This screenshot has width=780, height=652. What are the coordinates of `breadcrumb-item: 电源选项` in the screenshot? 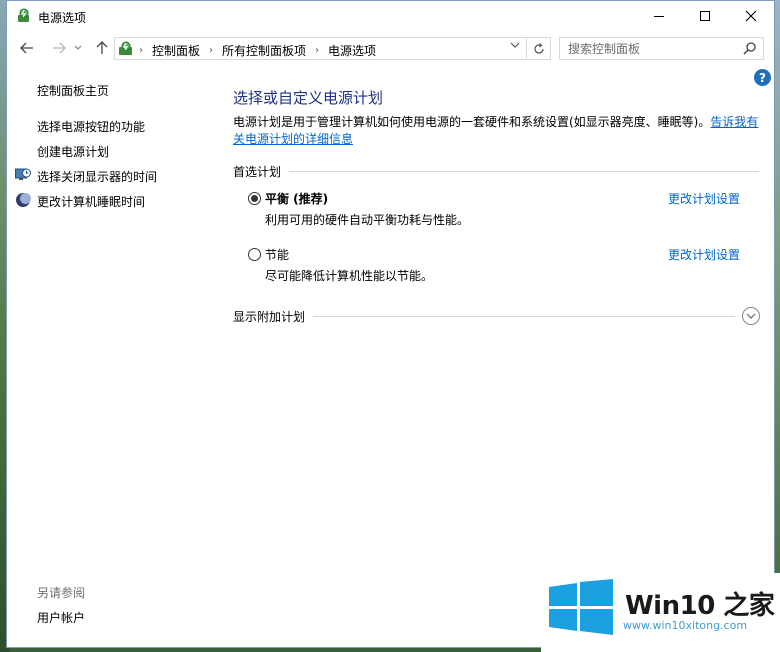 It's located at (352, 50).